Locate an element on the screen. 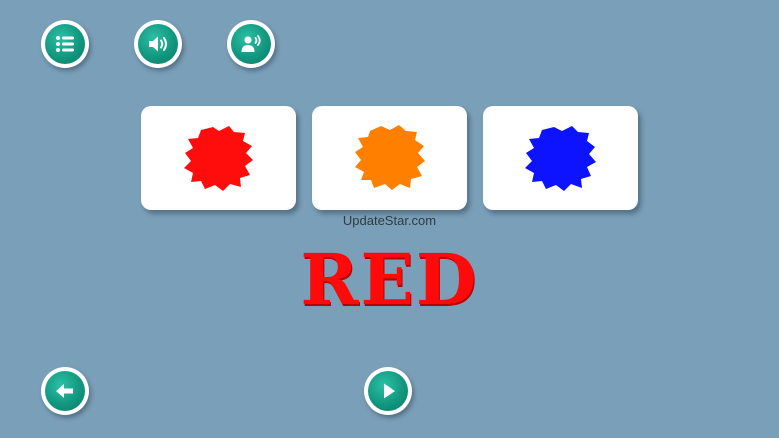 The image size is (779, 438). menu-button is located at coordinates (65, 44).